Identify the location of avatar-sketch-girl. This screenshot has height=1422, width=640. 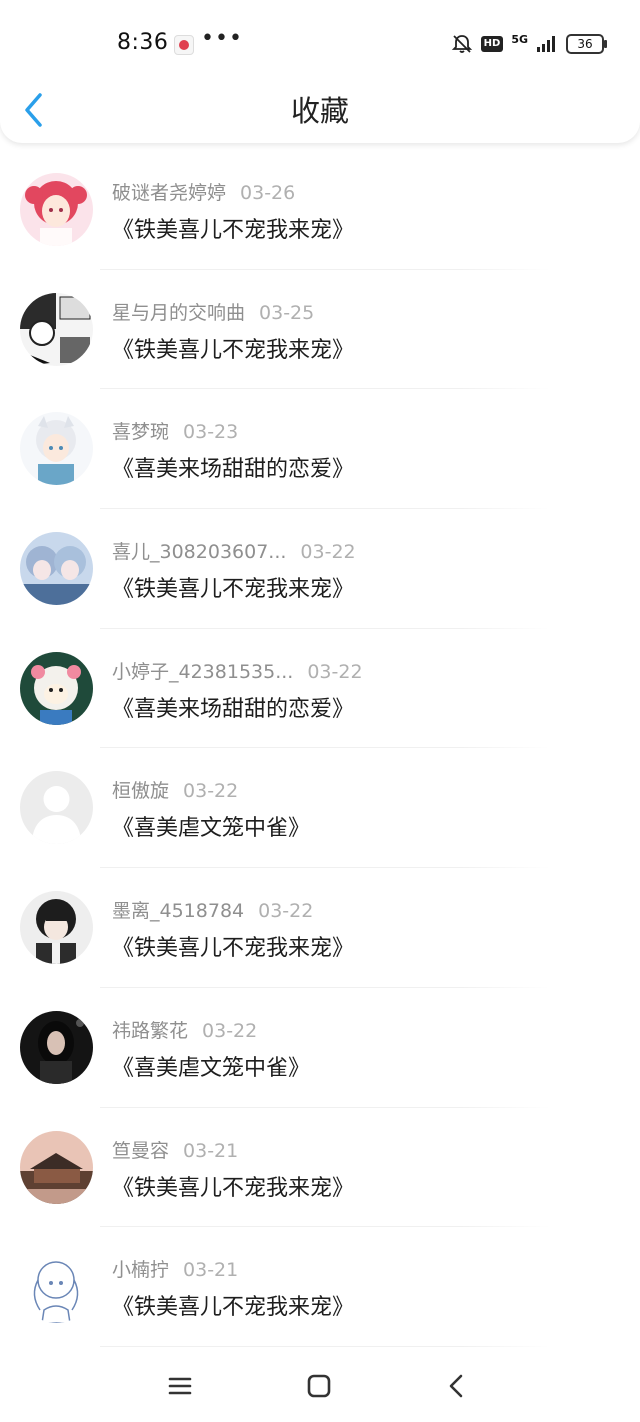
(56, 1287).